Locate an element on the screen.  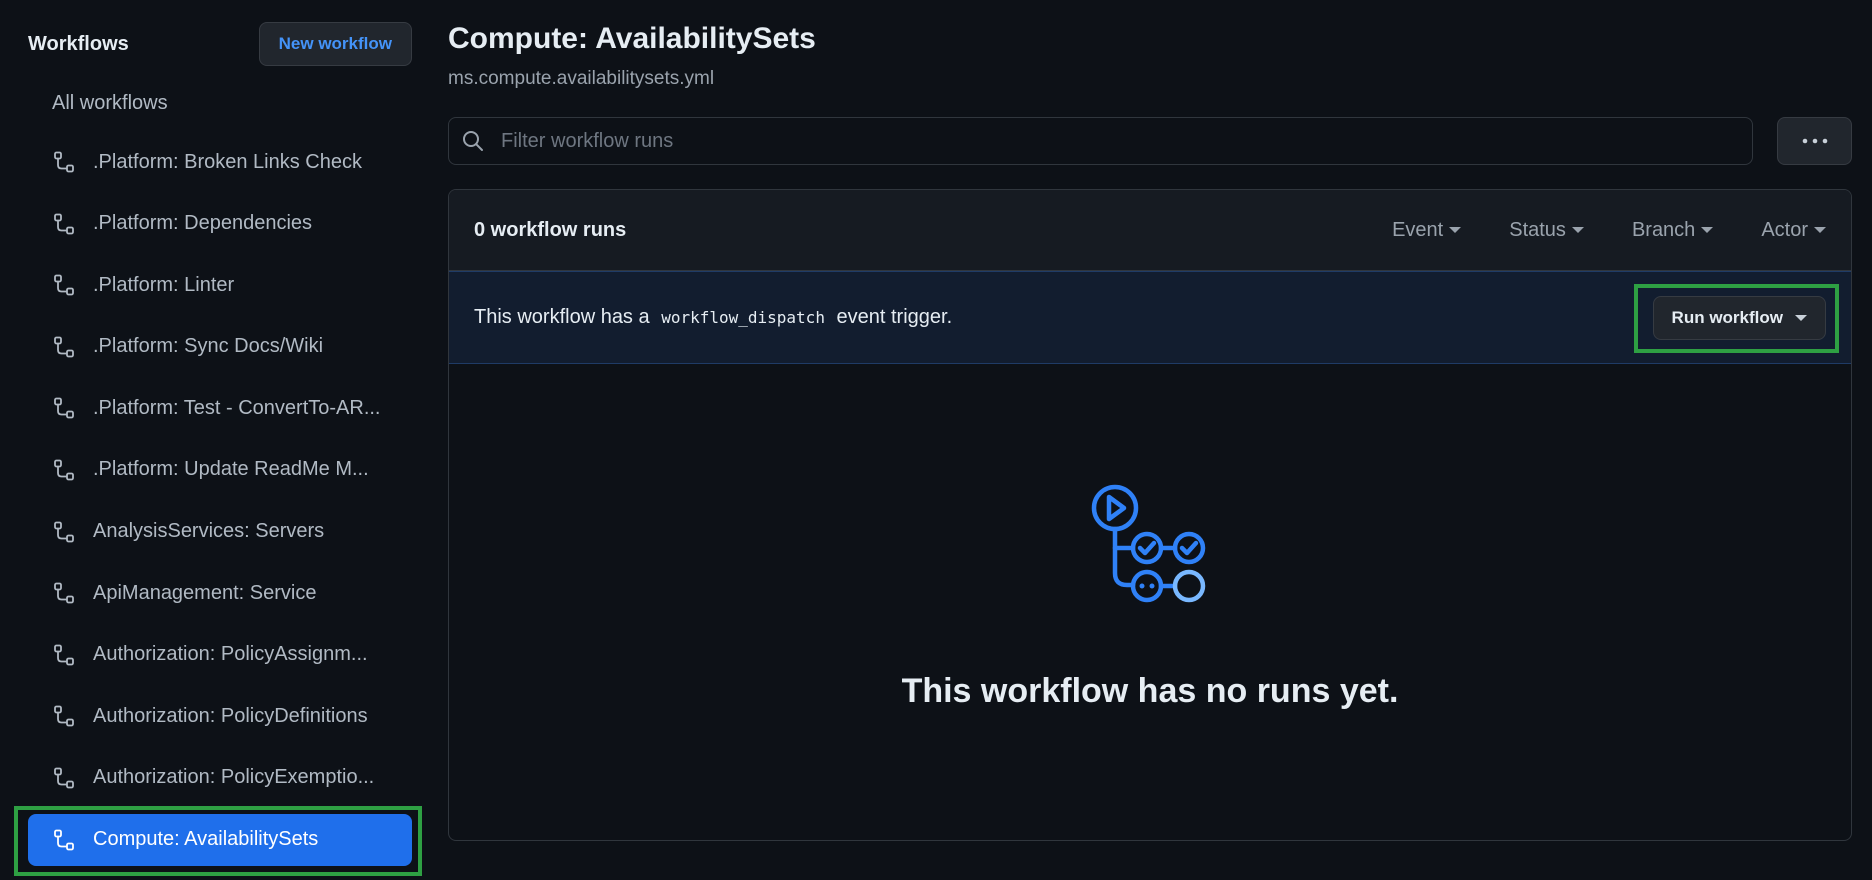
all-workflows-link: All workflows is located at coordinates (110, 103).